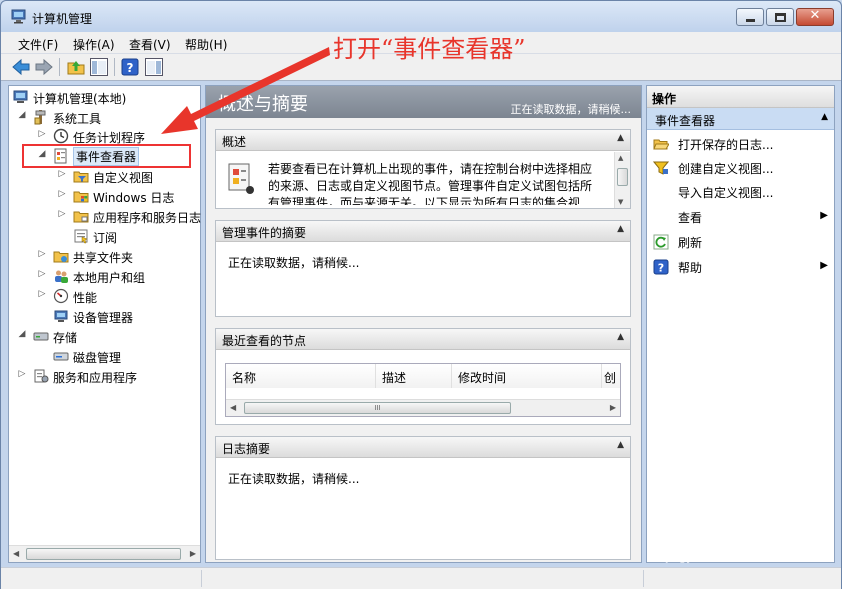  What do you see at coordinates (245, 90) in the screenshot?
I see `annotation-arrow` at bounding box center [245, 90].